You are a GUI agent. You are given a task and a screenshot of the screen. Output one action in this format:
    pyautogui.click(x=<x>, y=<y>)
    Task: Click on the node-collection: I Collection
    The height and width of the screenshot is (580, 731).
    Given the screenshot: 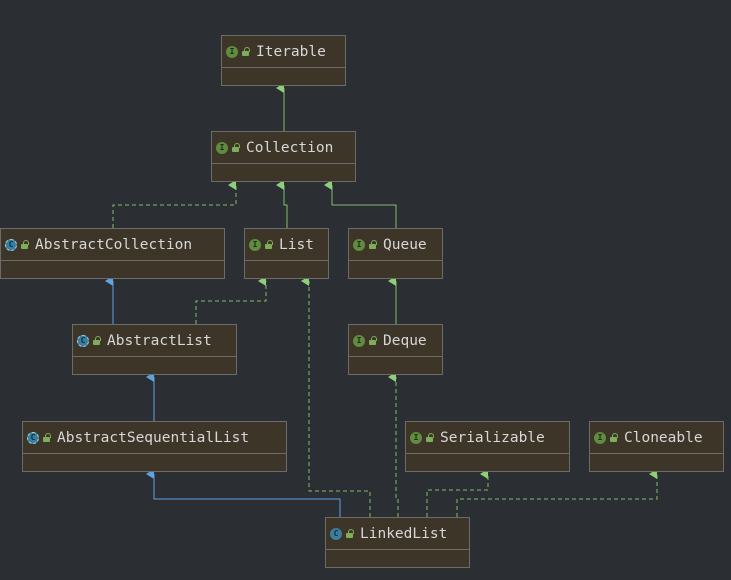 What is the action you would take?
    pyautogui.click(x=283, y=156)
    